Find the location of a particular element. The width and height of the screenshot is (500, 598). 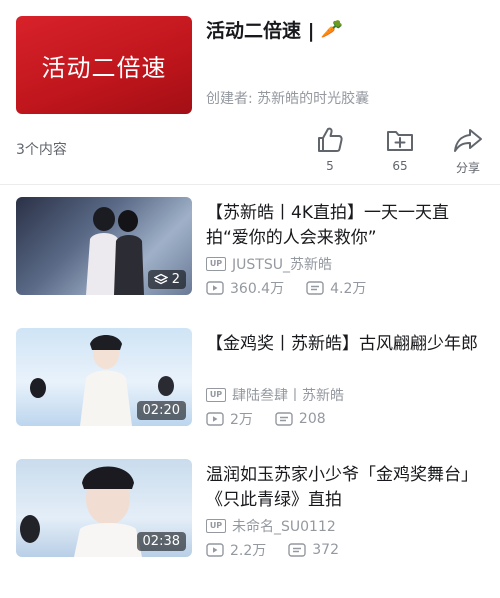

layers-icon is located at coordinates (160, 278).